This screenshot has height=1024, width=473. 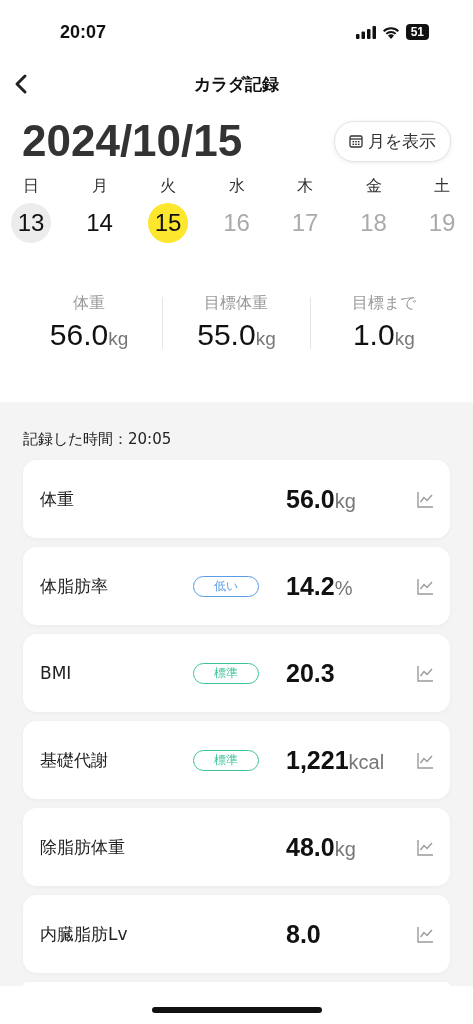 I want to click on metric-card: BMI 標準 20.3, so click(x=236, y=673).